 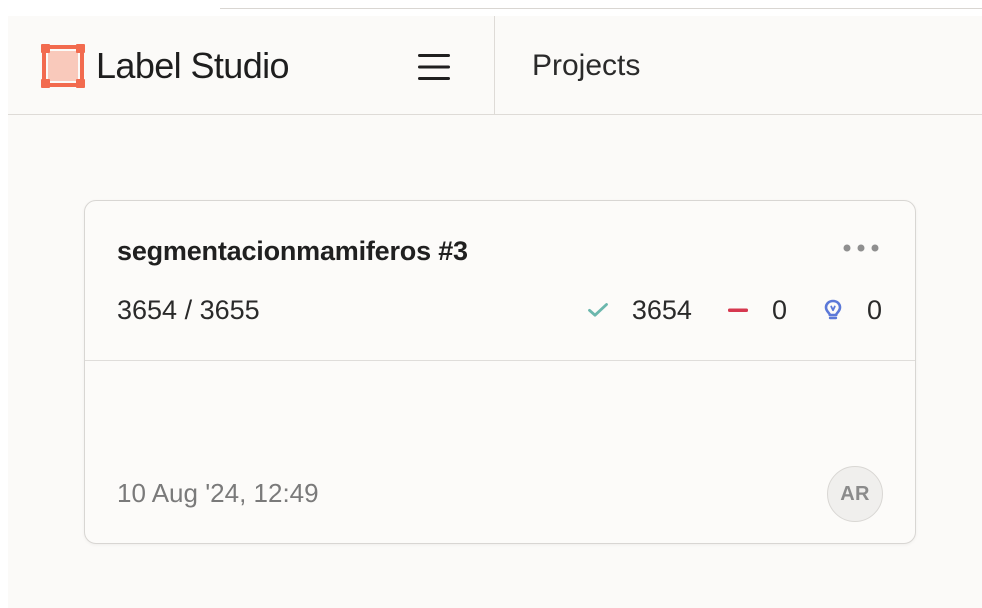 What do you see at coordinates (218, 493) in the screenshot?
I see `project-date: 10 Aug '24, 12:49` at bounding box center [218, 493].